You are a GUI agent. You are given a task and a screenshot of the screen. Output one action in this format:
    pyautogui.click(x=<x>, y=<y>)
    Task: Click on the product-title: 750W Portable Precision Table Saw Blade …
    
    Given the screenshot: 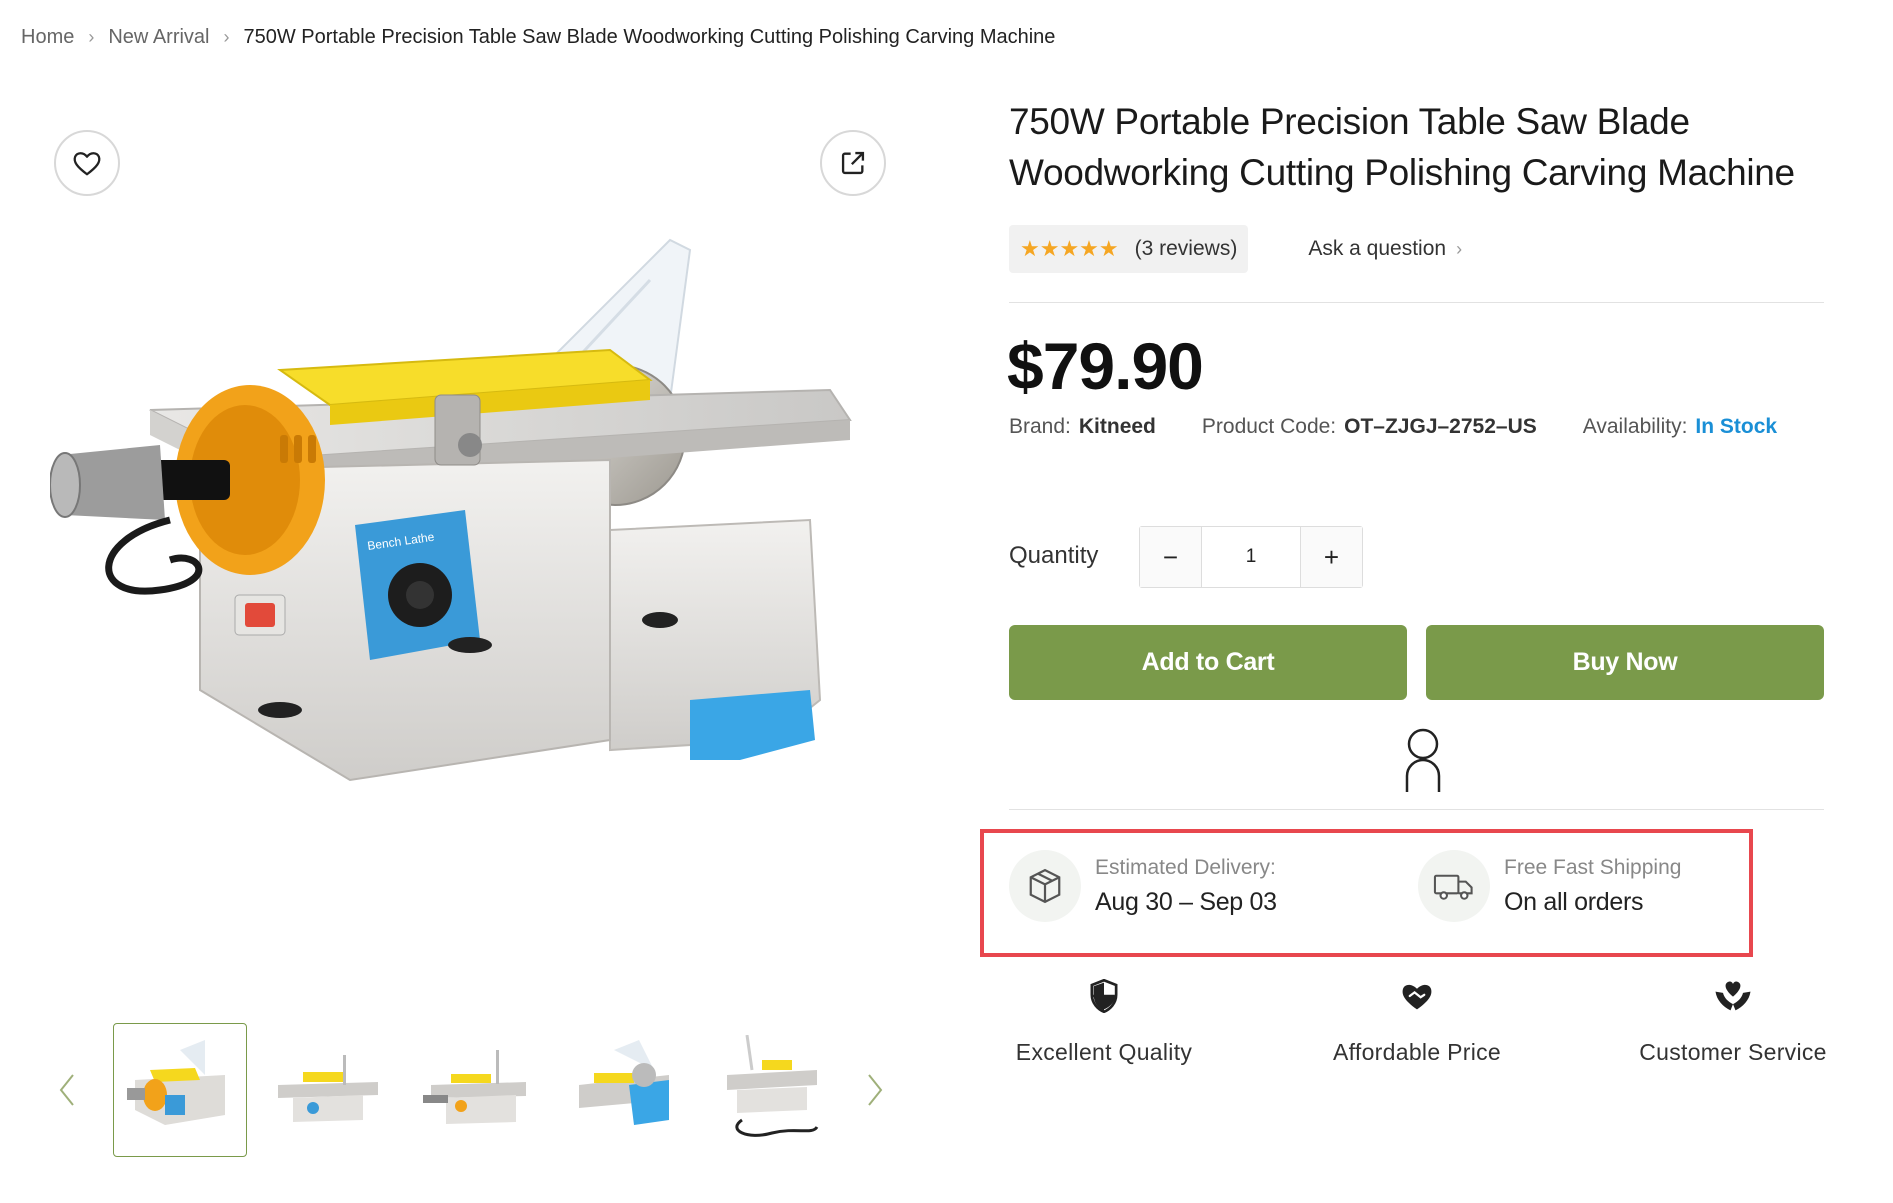 What is the action you would take?
    pyautogui.click(x=1402, y=147)
    